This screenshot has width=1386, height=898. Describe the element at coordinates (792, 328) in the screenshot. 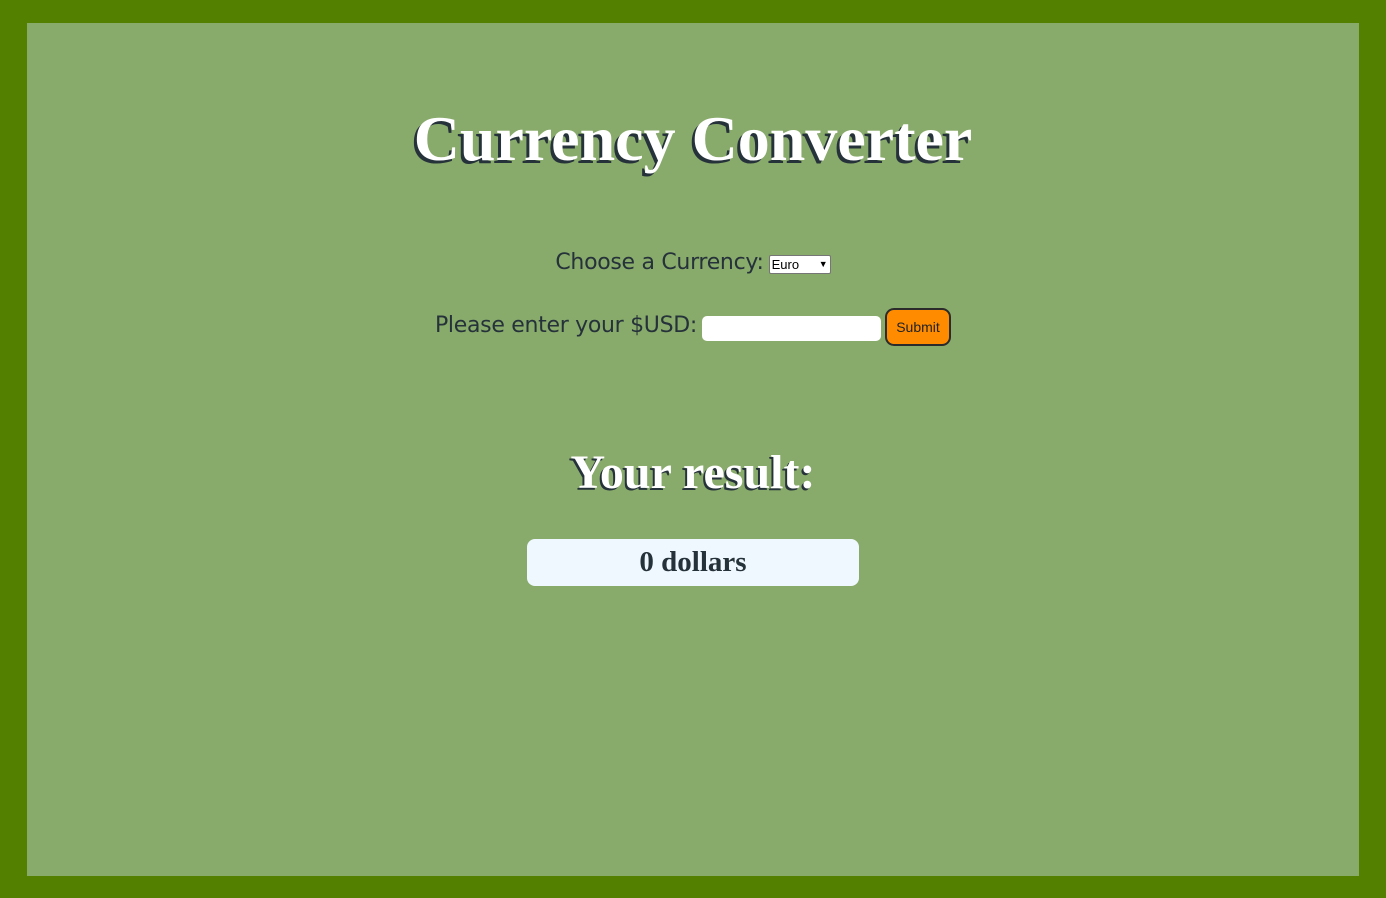

I see `usd-input` at that location.